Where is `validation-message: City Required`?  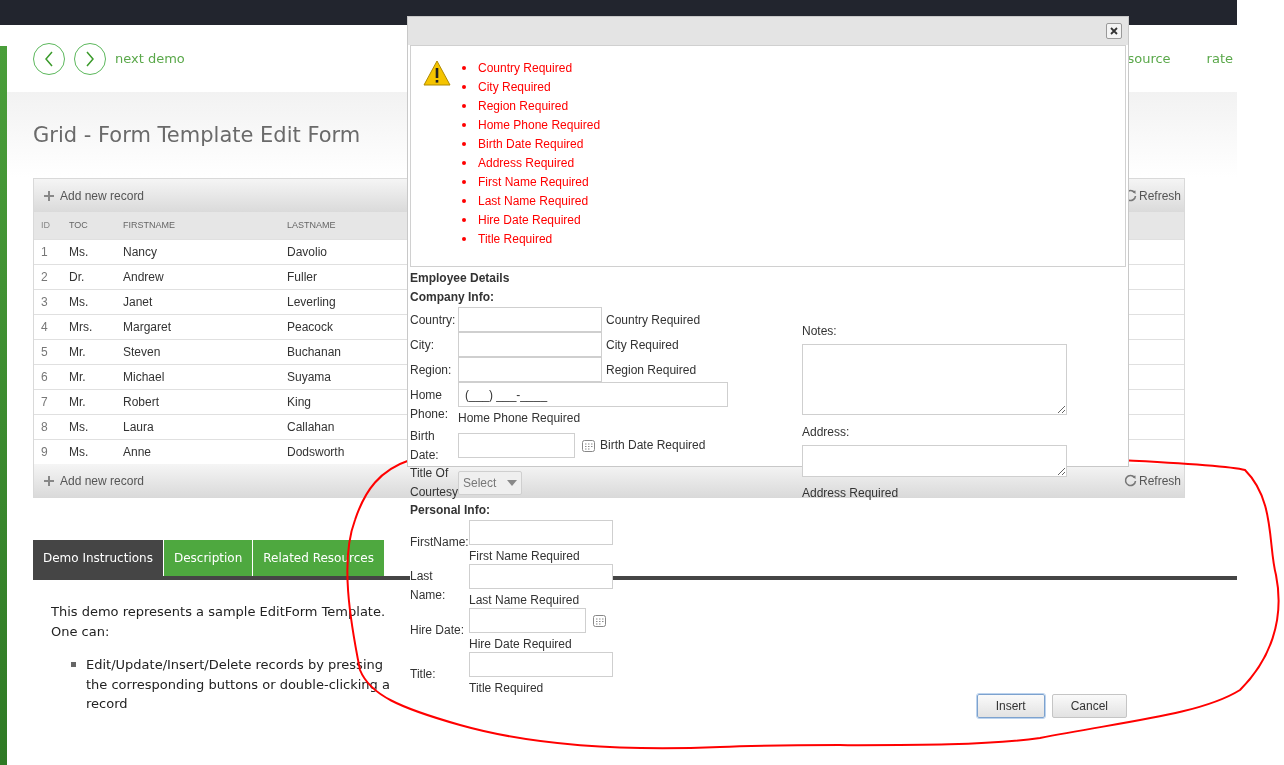 validation-message: City Required is located at coordinates (642, 345).